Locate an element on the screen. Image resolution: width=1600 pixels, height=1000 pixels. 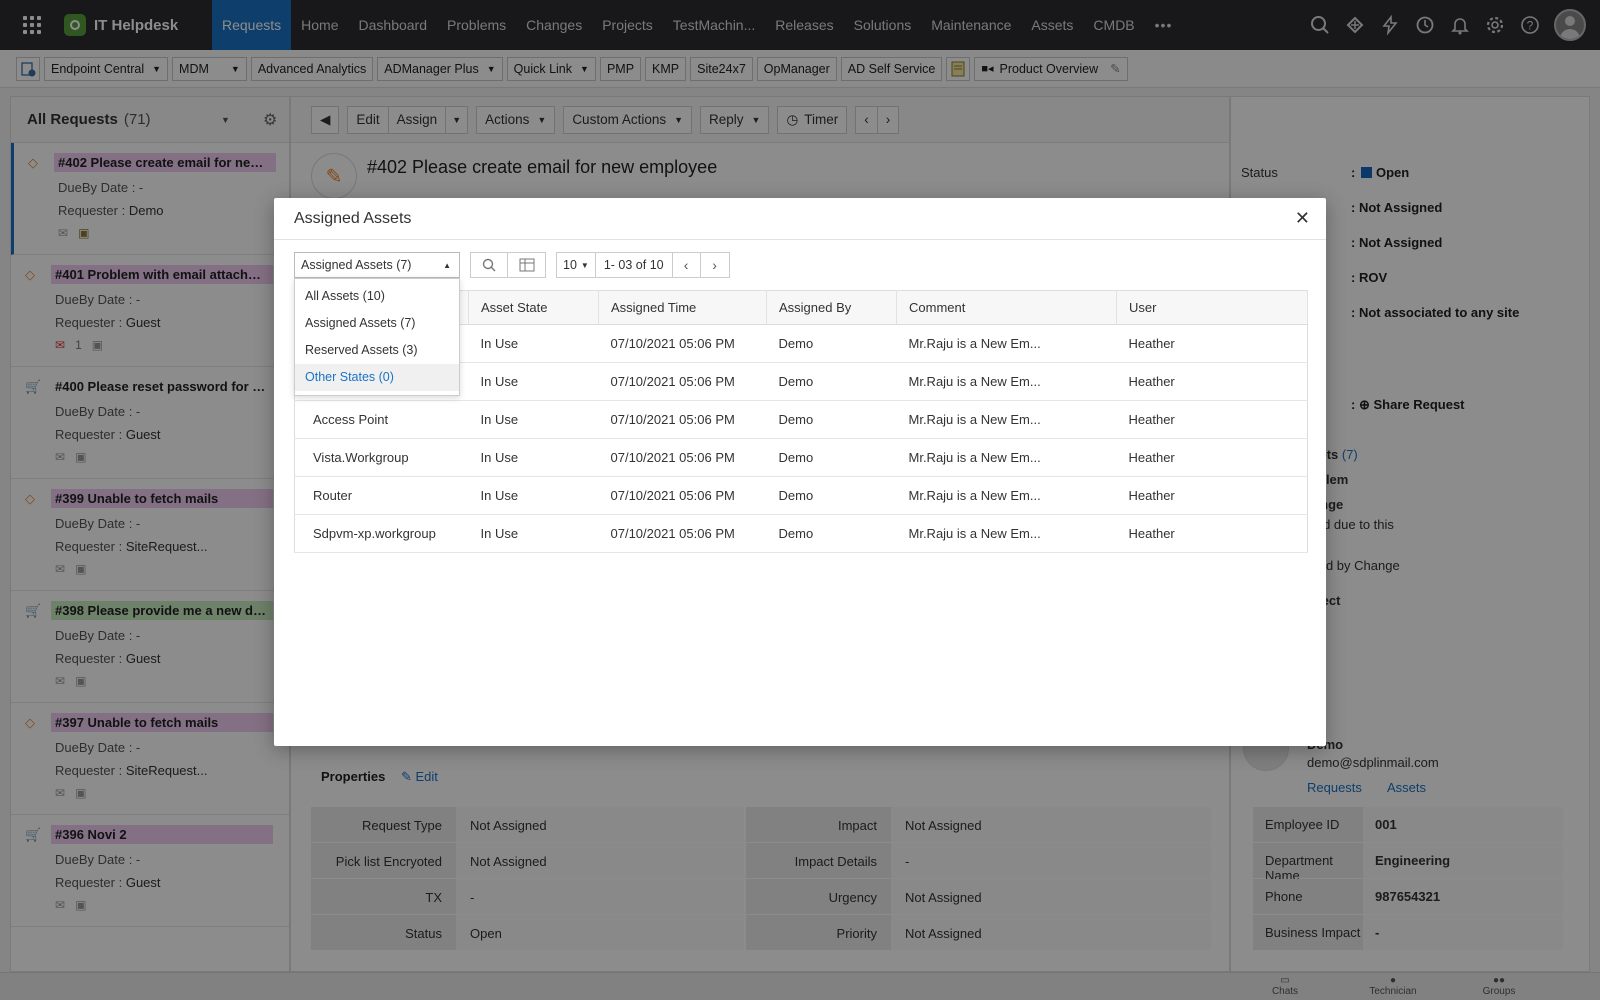
table-cell: Sdpvm-xp.workgroup is located at coordinates (381, 533).